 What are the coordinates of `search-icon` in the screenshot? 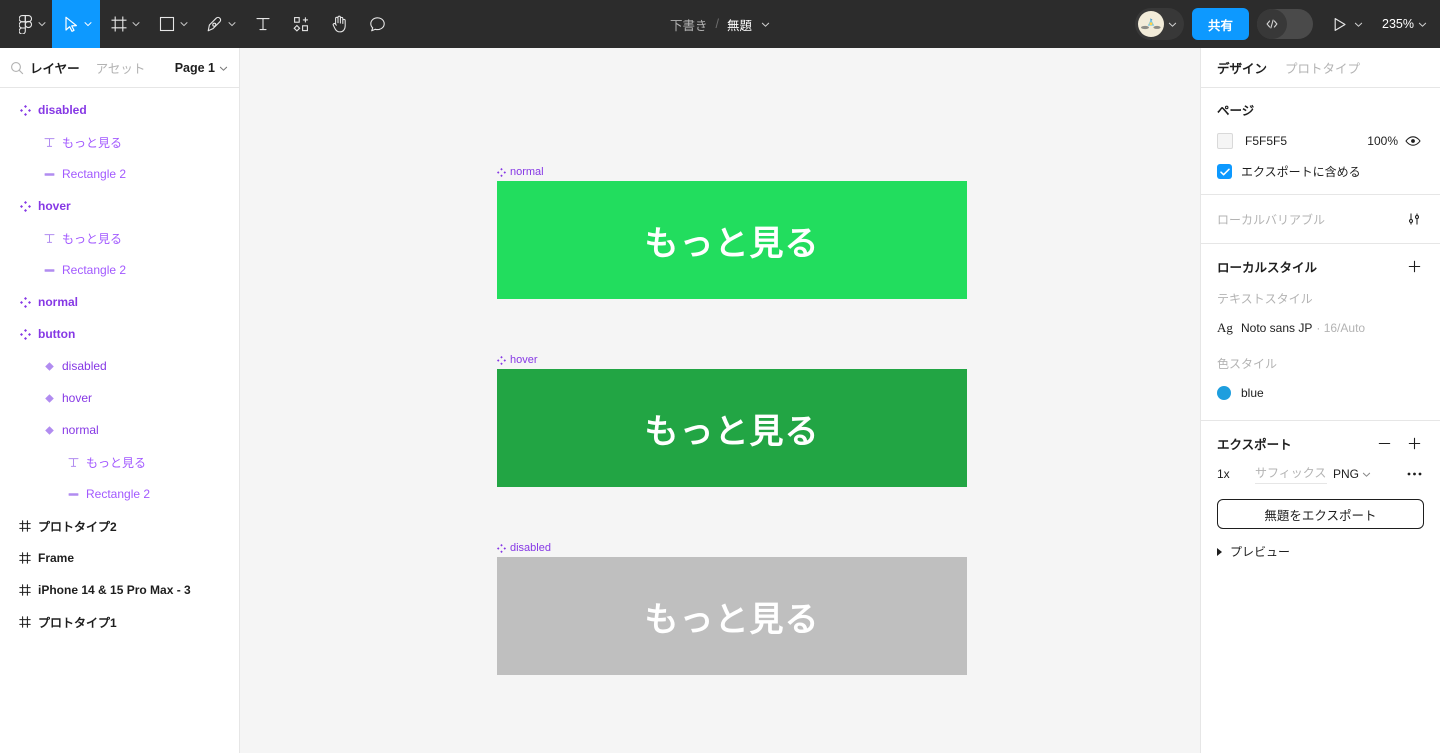 It's located at (20, 68).